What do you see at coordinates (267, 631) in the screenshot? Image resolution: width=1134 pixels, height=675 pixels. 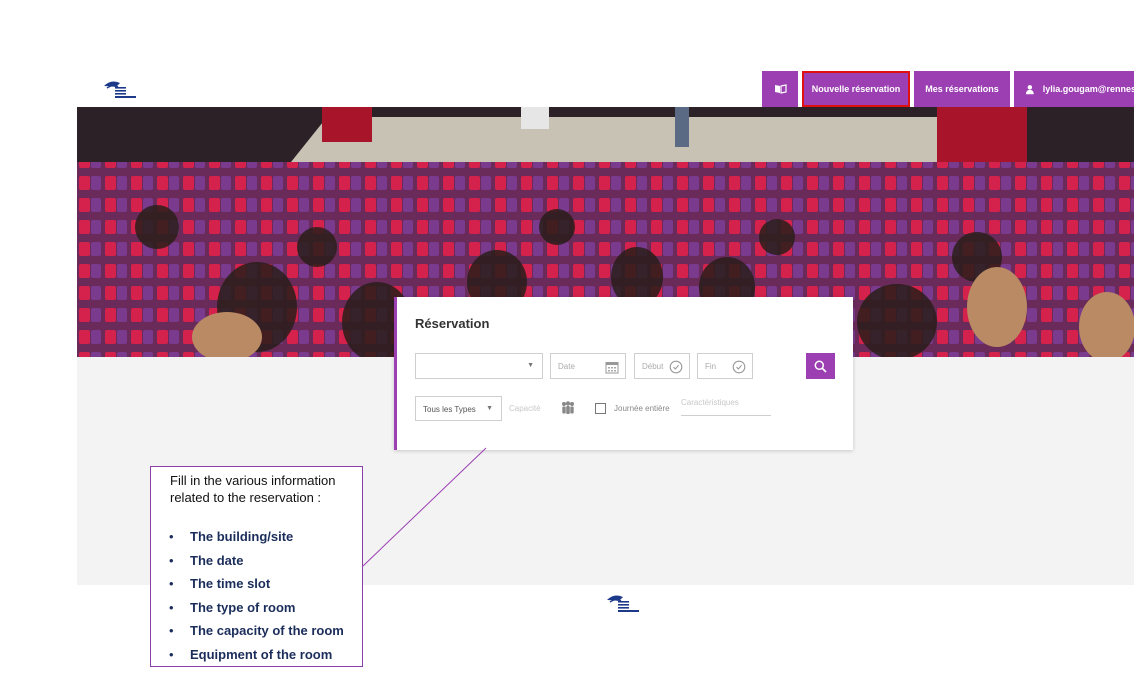 I see `list-item-text: The capacity of the room` at bounding box center [267, 631].